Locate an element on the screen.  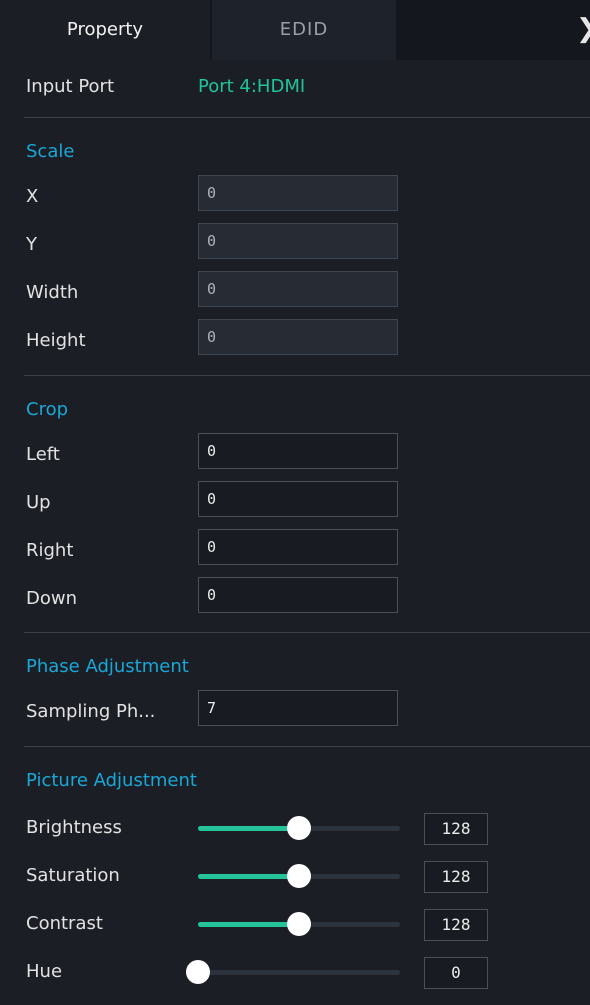
scale-x-label: X is located at coordinates (32, 196).